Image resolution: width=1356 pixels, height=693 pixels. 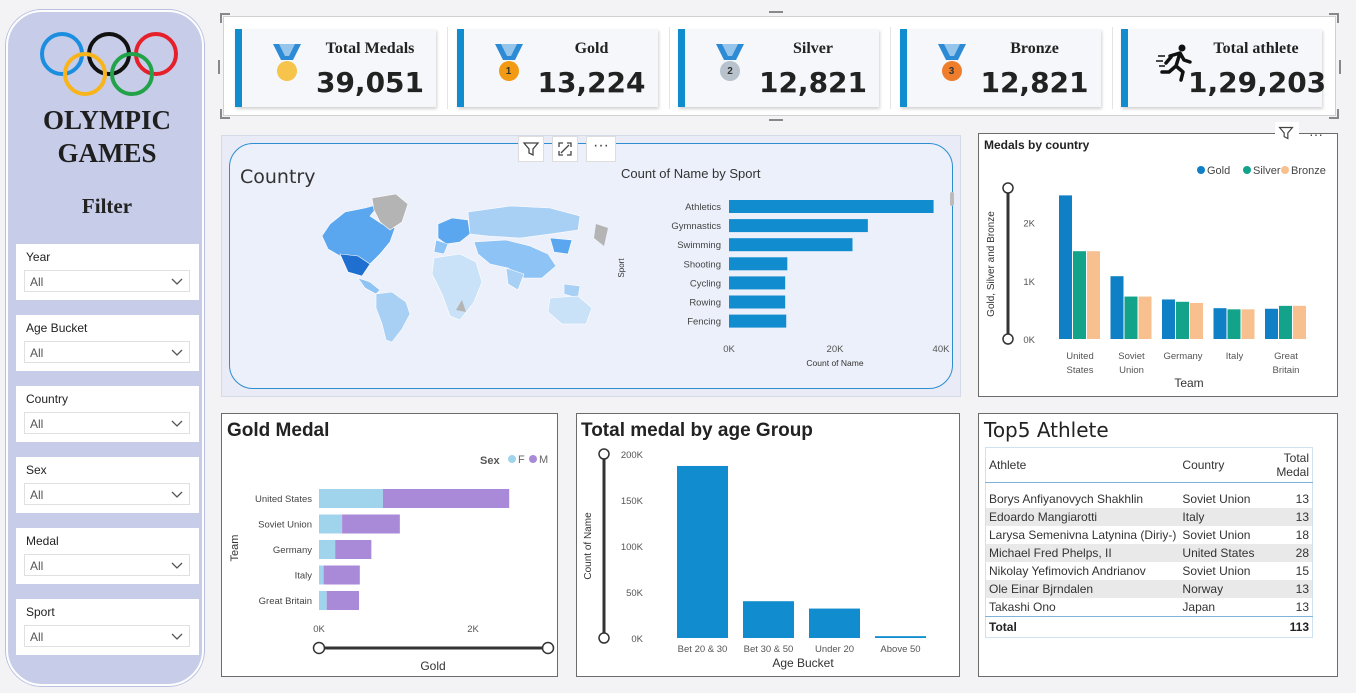 I want to click on age-y-axis-label: Count of Name, so click(x=588, y=546).